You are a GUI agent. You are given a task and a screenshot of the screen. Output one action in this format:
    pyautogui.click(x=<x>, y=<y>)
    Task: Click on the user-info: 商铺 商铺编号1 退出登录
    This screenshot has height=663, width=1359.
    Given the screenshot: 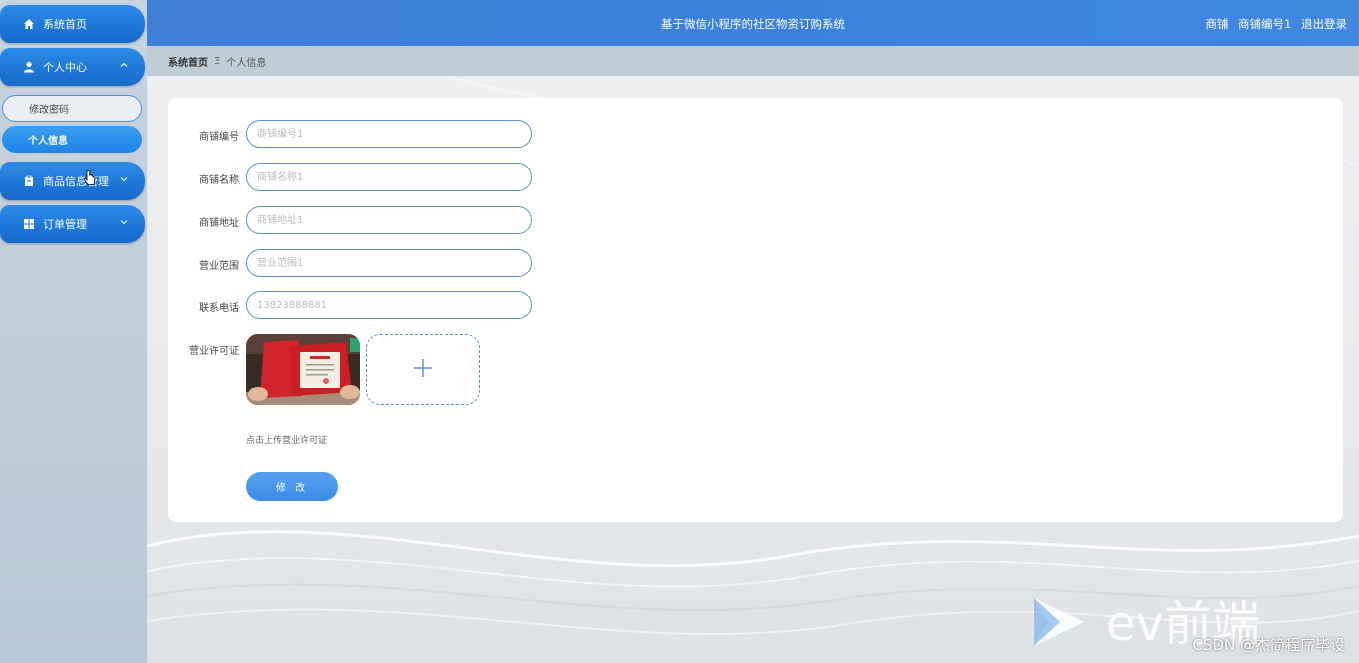 What is the action you would take?
    pyautogui.click(x=1273, y=24)
    